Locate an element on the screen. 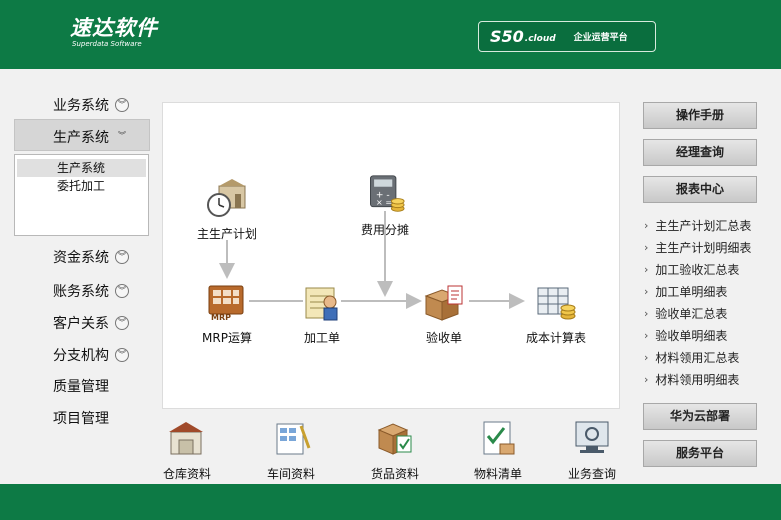  sidebar-item-label: 账务系统 is located at coordinates (81, 292).